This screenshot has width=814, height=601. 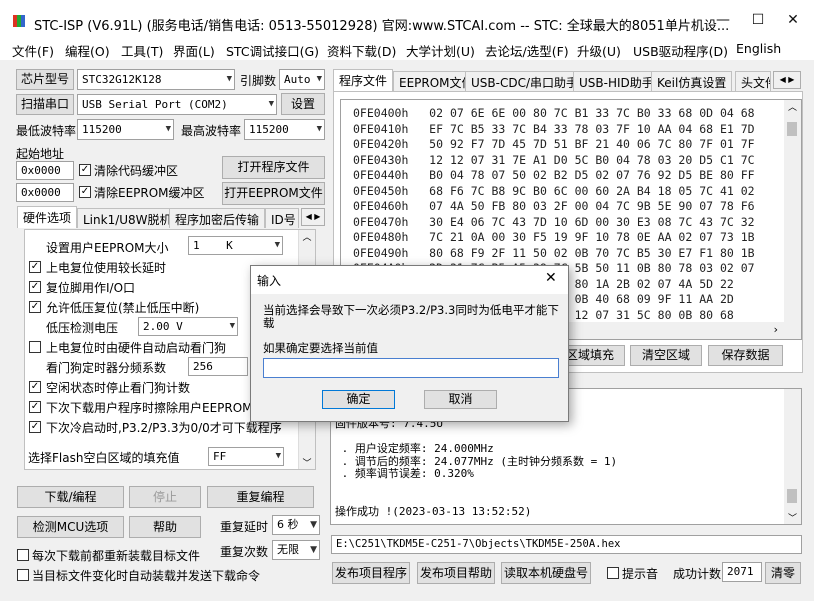 What do you see at coordinates (246, 456) in the screenshot?
I see `flash-fill-select: FF ▼` at bounding box center [246, 456].